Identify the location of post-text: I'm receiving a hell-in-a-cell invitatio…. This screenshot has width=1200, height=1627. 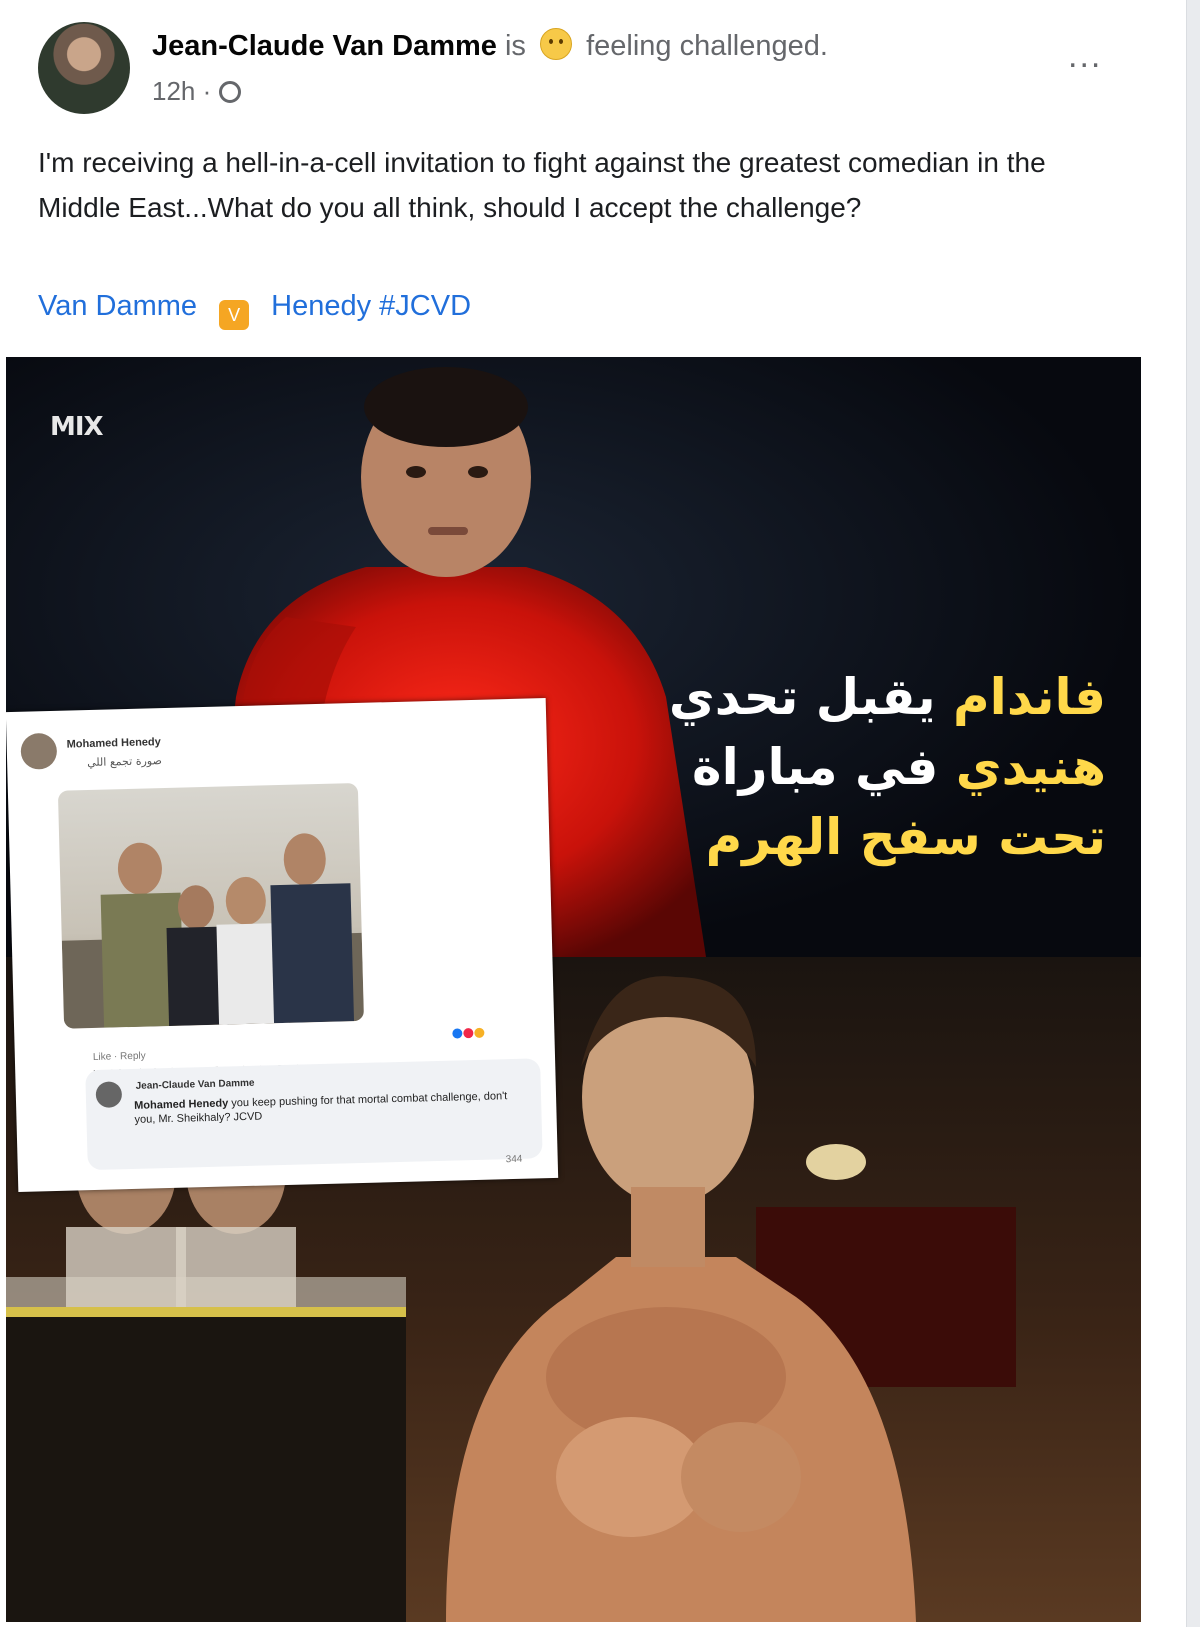
(542, 185).